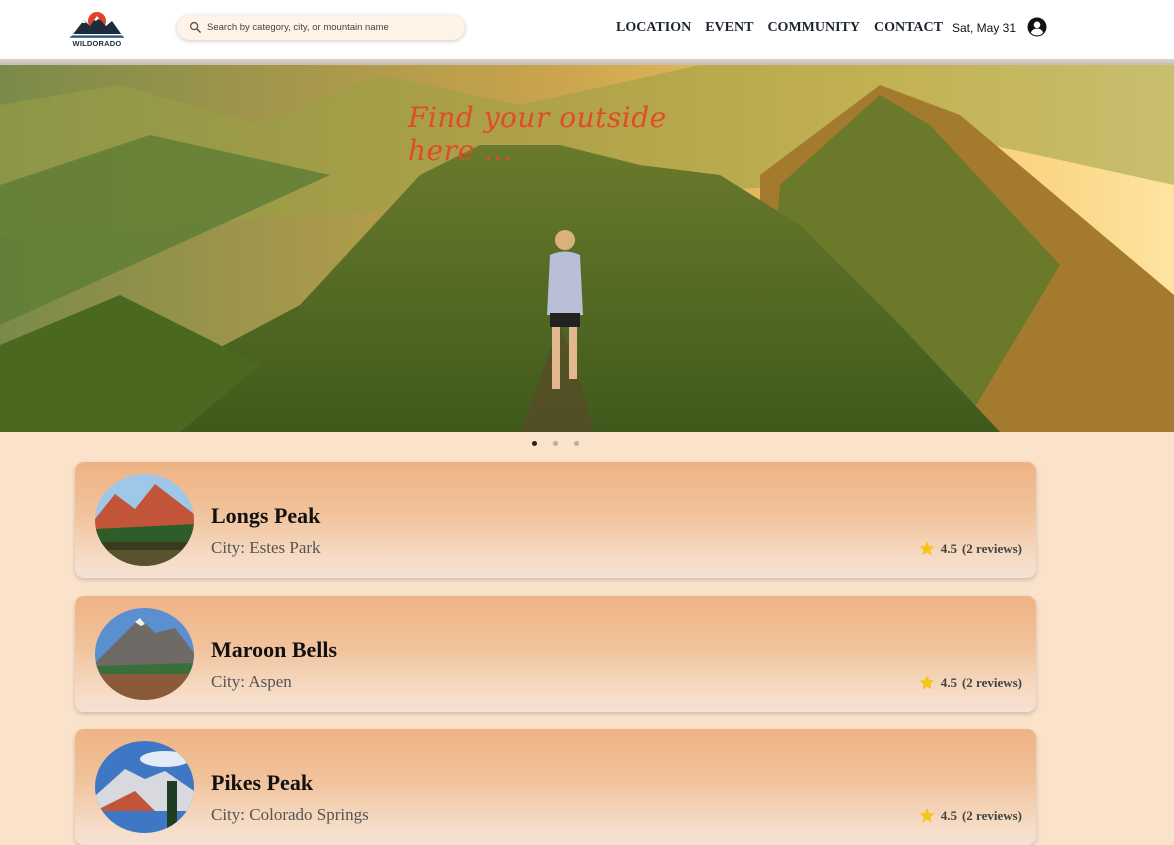  Describe the element at coordinates (331, 27) in the screenshot. I see `search-input` at that location.